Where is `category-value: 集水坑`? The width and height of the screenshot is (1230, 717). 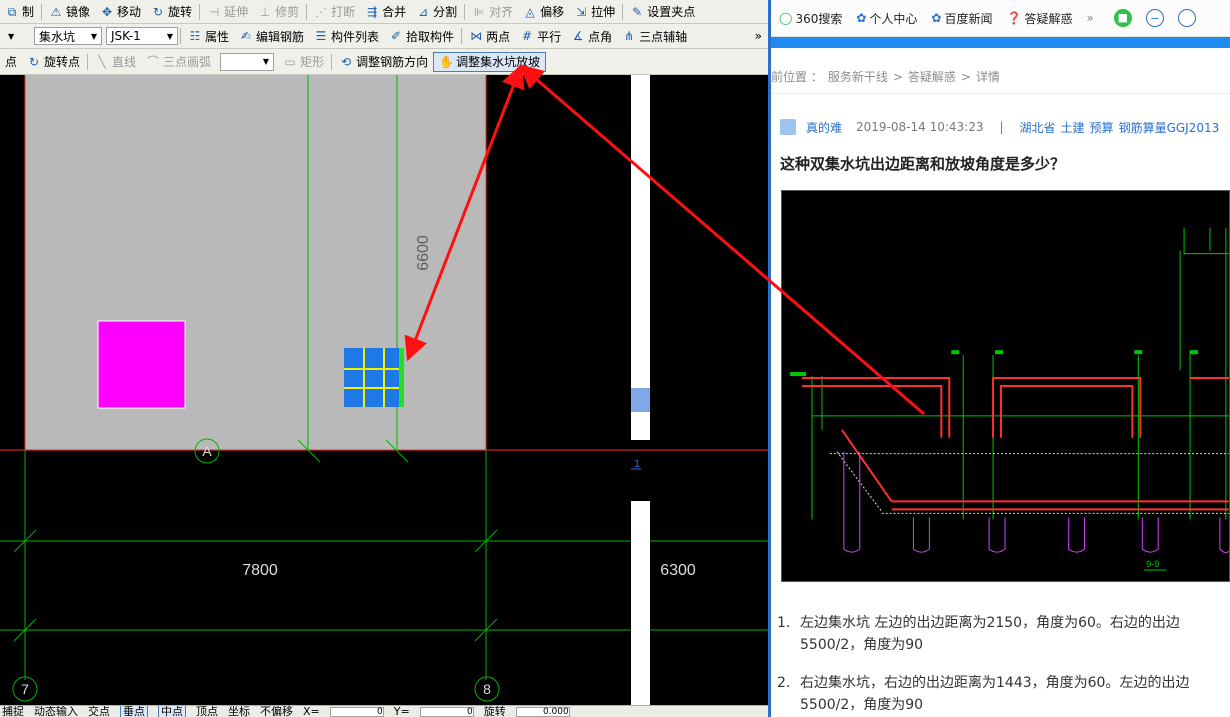
category-value: 集水坑 is located at coordinates (57, 36).